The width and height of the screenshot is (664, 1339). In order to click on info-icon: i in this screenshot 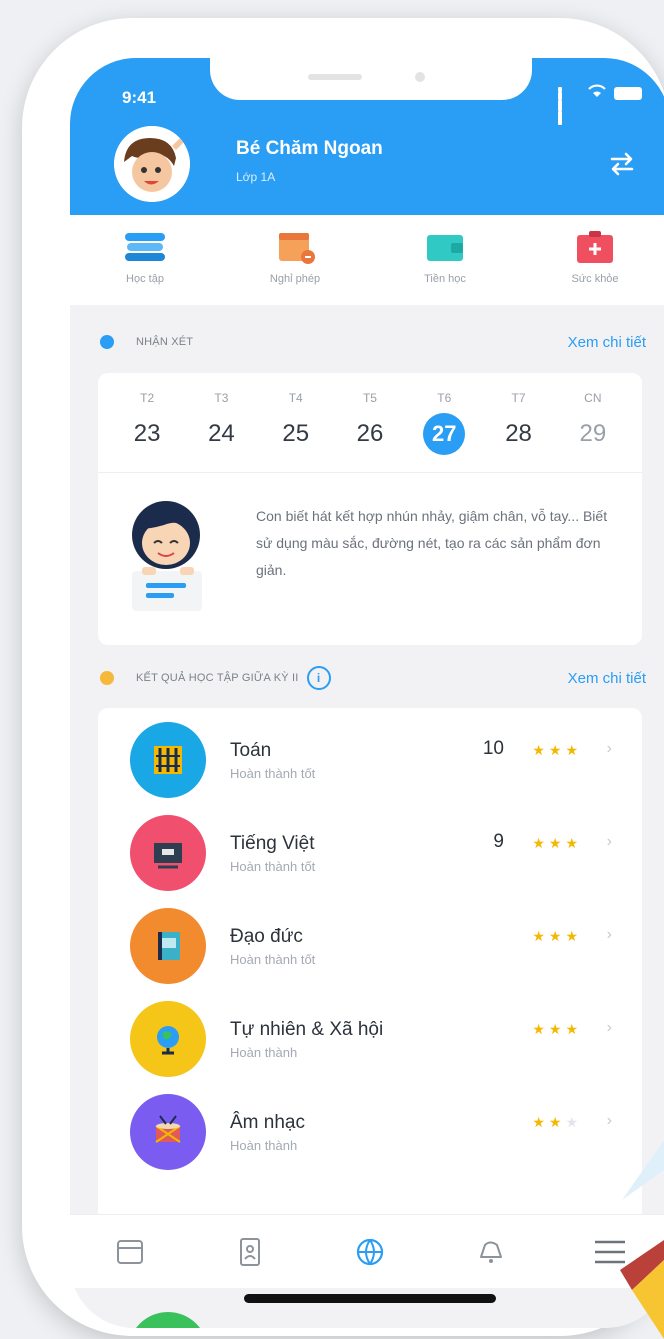, I will do `click(318, 678)`.